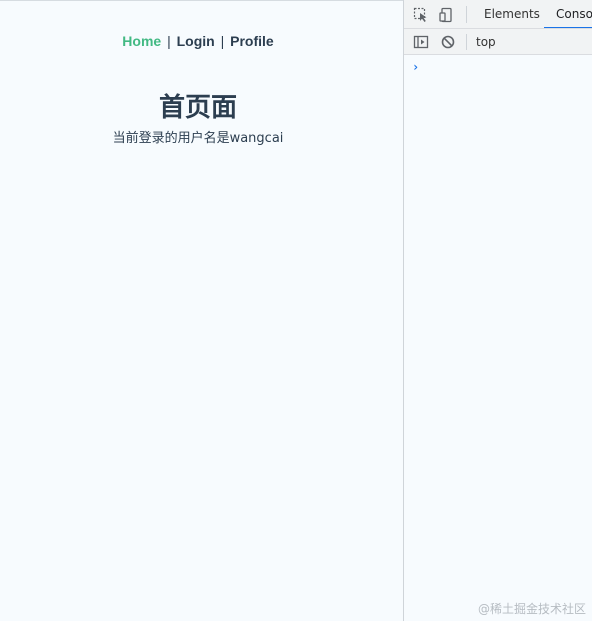 The height and width of the screenshot is (621, 592). I want to click on console-prompt: ›, so click(415, 67).